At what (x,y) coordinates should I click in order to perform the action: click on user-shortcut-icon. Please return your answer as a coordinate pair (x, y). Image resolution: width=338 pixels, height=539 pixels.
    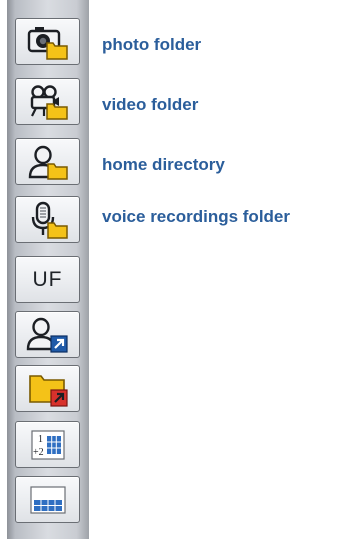
    Looking at the image, I should click on (48, 335).